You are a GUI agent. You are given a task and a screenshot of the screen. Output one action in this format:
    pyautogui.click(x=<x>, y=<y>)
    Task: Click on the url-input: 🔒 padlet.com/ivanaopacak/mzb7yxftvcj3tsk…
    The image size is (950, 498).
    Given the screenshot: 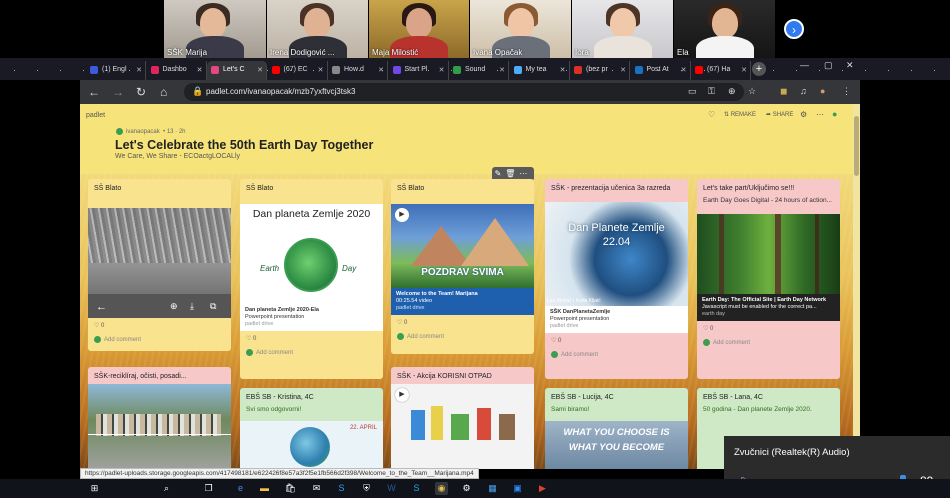 What is the action you would take?
    pyautogui.click(x=464, y=92)
    